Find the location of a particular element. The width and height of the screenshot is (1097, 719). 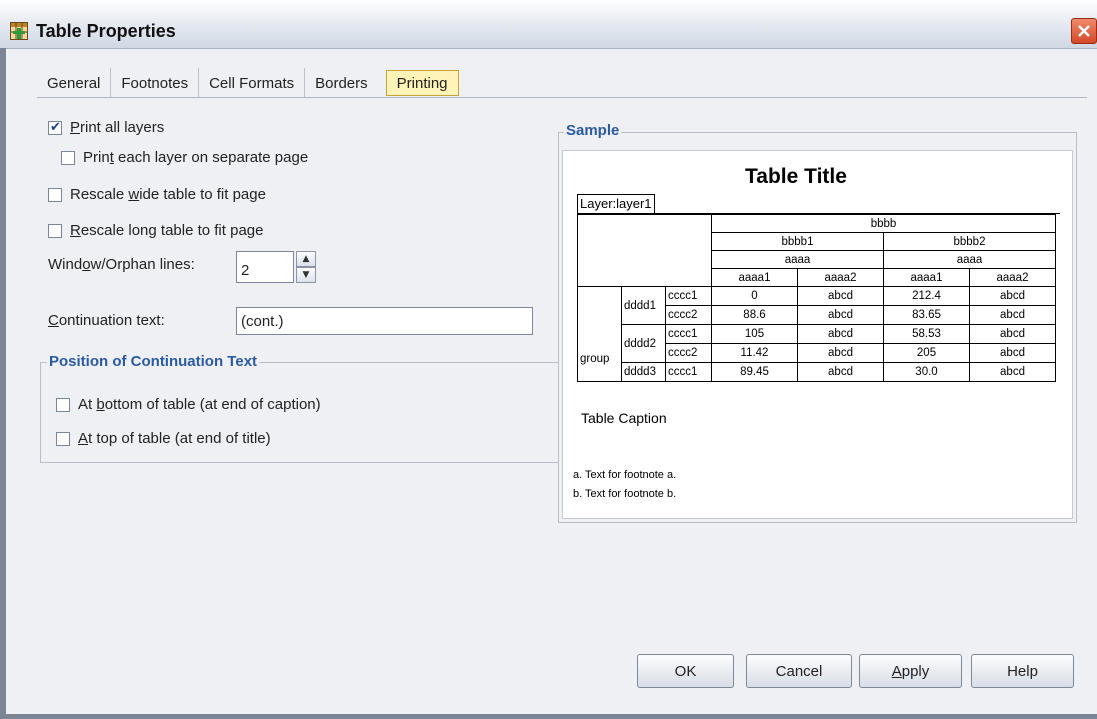

tab-footnotes: Footnotes is located at coordinates (155, 83).